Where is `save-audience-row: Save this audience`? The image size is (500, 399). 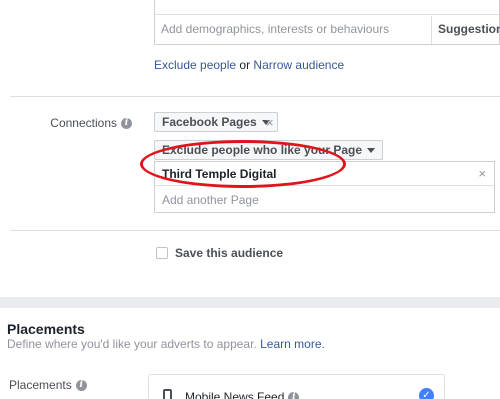 save-audience-row: Save this audience is located at coordinates (219, 253).